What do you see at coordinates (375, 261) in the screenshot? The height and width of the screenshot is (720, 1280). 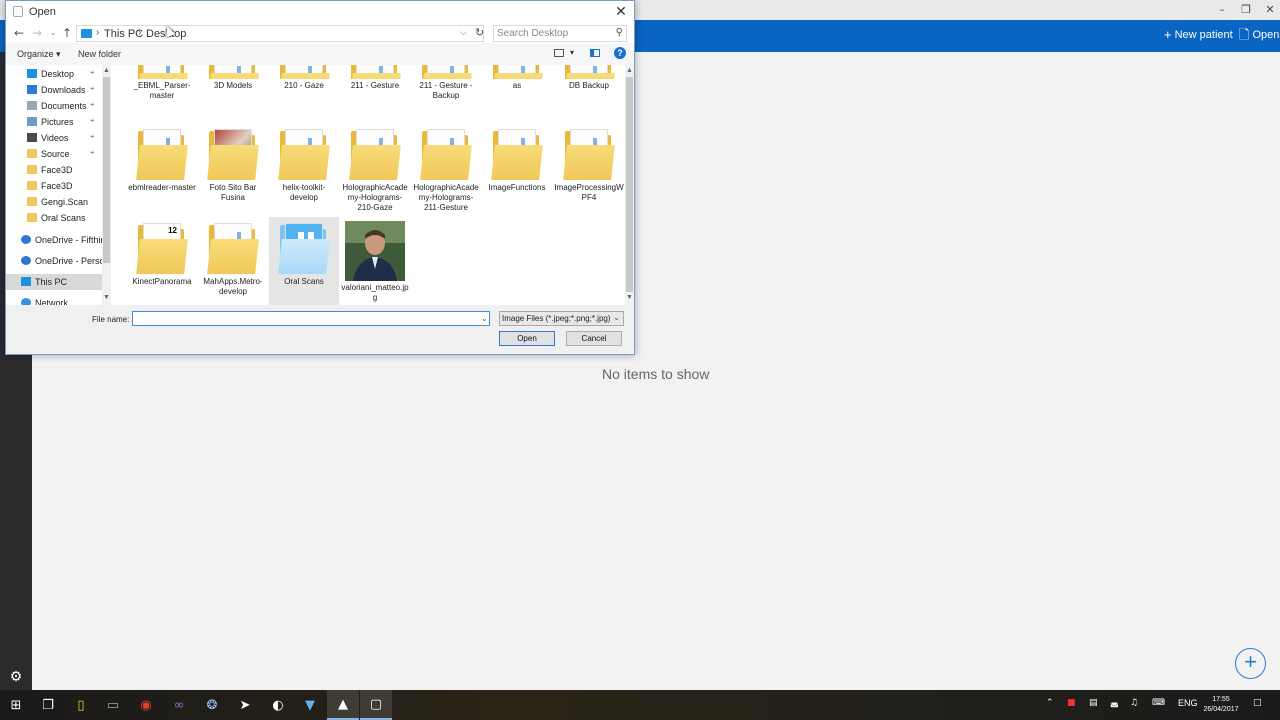 I see `file-item: valoriani_matteo.jpg` at bounding box center [375, 261].